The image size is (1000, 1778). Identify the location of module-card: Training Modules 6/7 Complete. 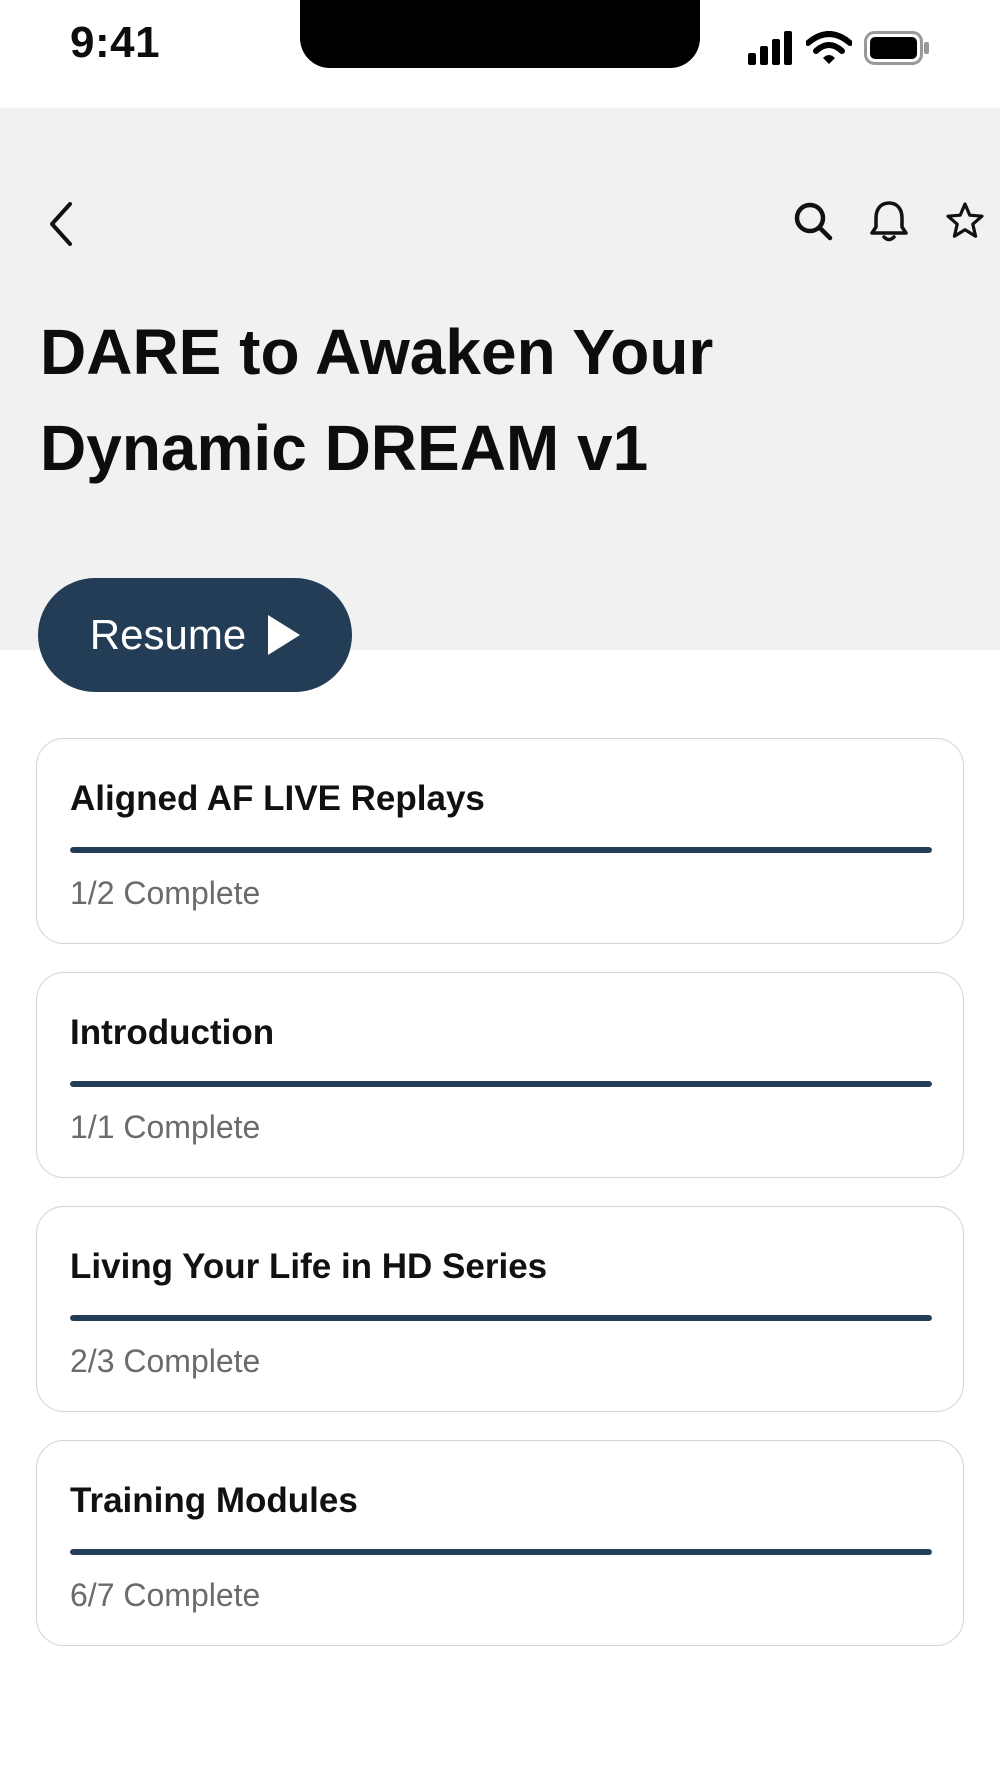
(500, 1543).